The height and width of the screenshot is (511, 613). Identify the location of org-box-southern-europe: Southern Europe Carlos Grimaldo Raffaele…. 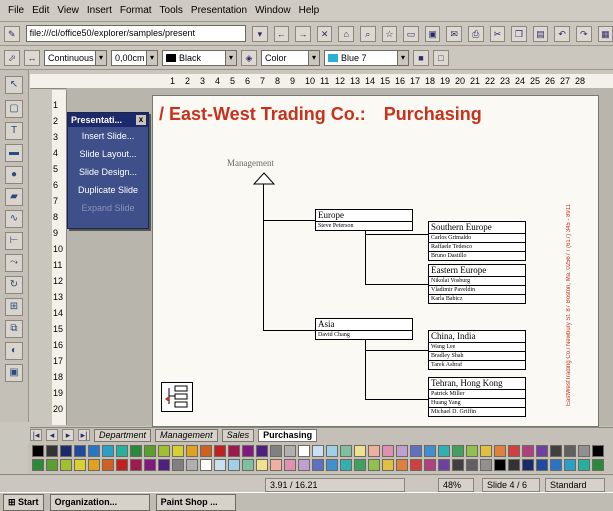
(477, 241).